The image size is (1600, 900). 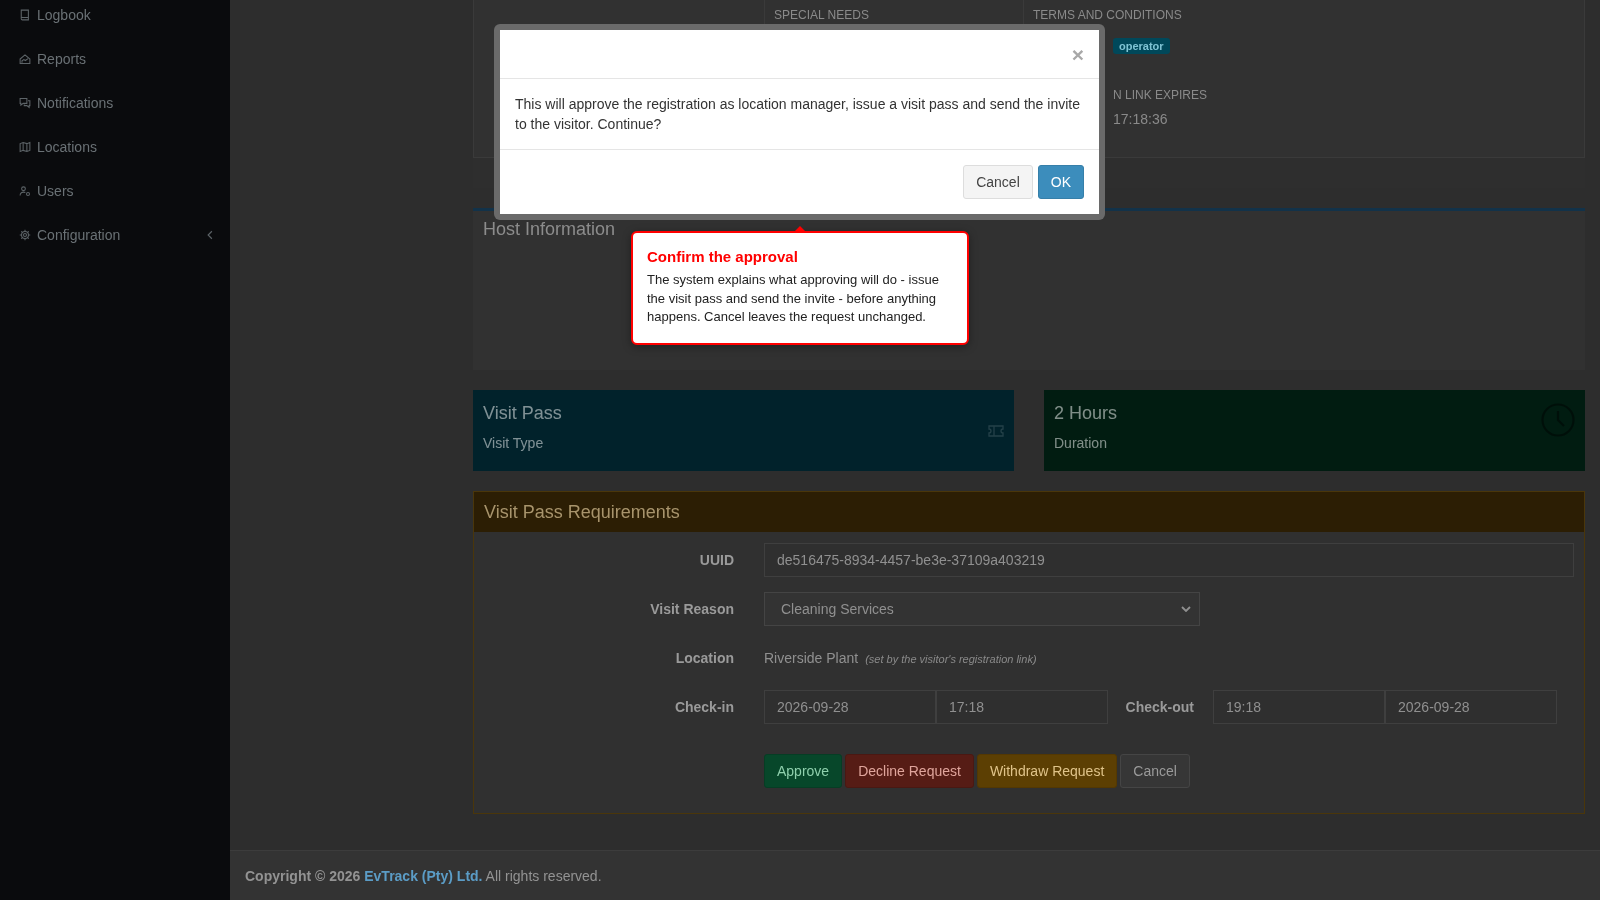 What do you see at coordinates (998, 182) in the screenshot?
I see `cancel-button: Cancel` at bounding box center [998, 182].